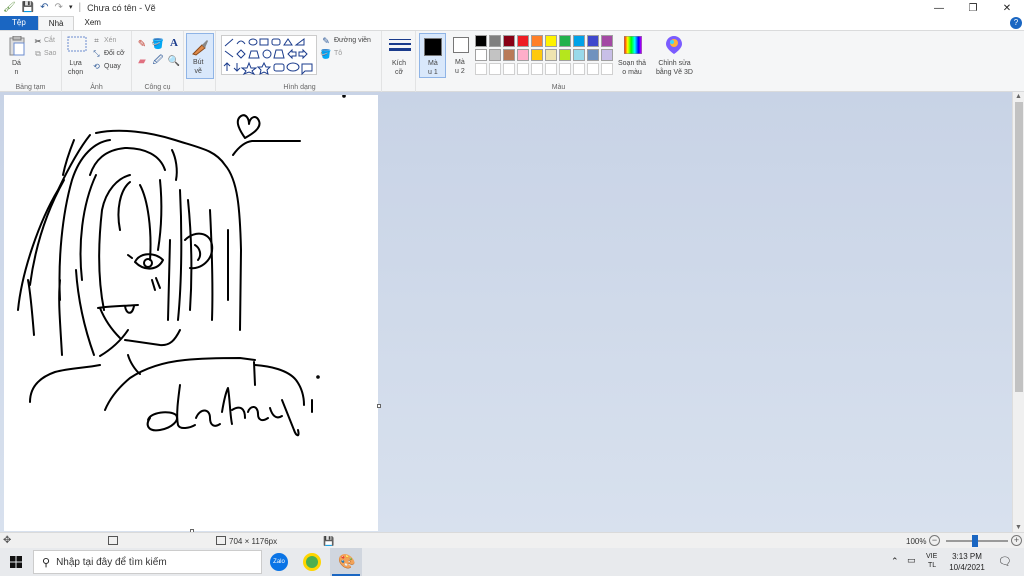  What do you see at coordinates (46, 562) in the screenshot?
I see `search-icon: ⚲` at bounding box center [46, 562].